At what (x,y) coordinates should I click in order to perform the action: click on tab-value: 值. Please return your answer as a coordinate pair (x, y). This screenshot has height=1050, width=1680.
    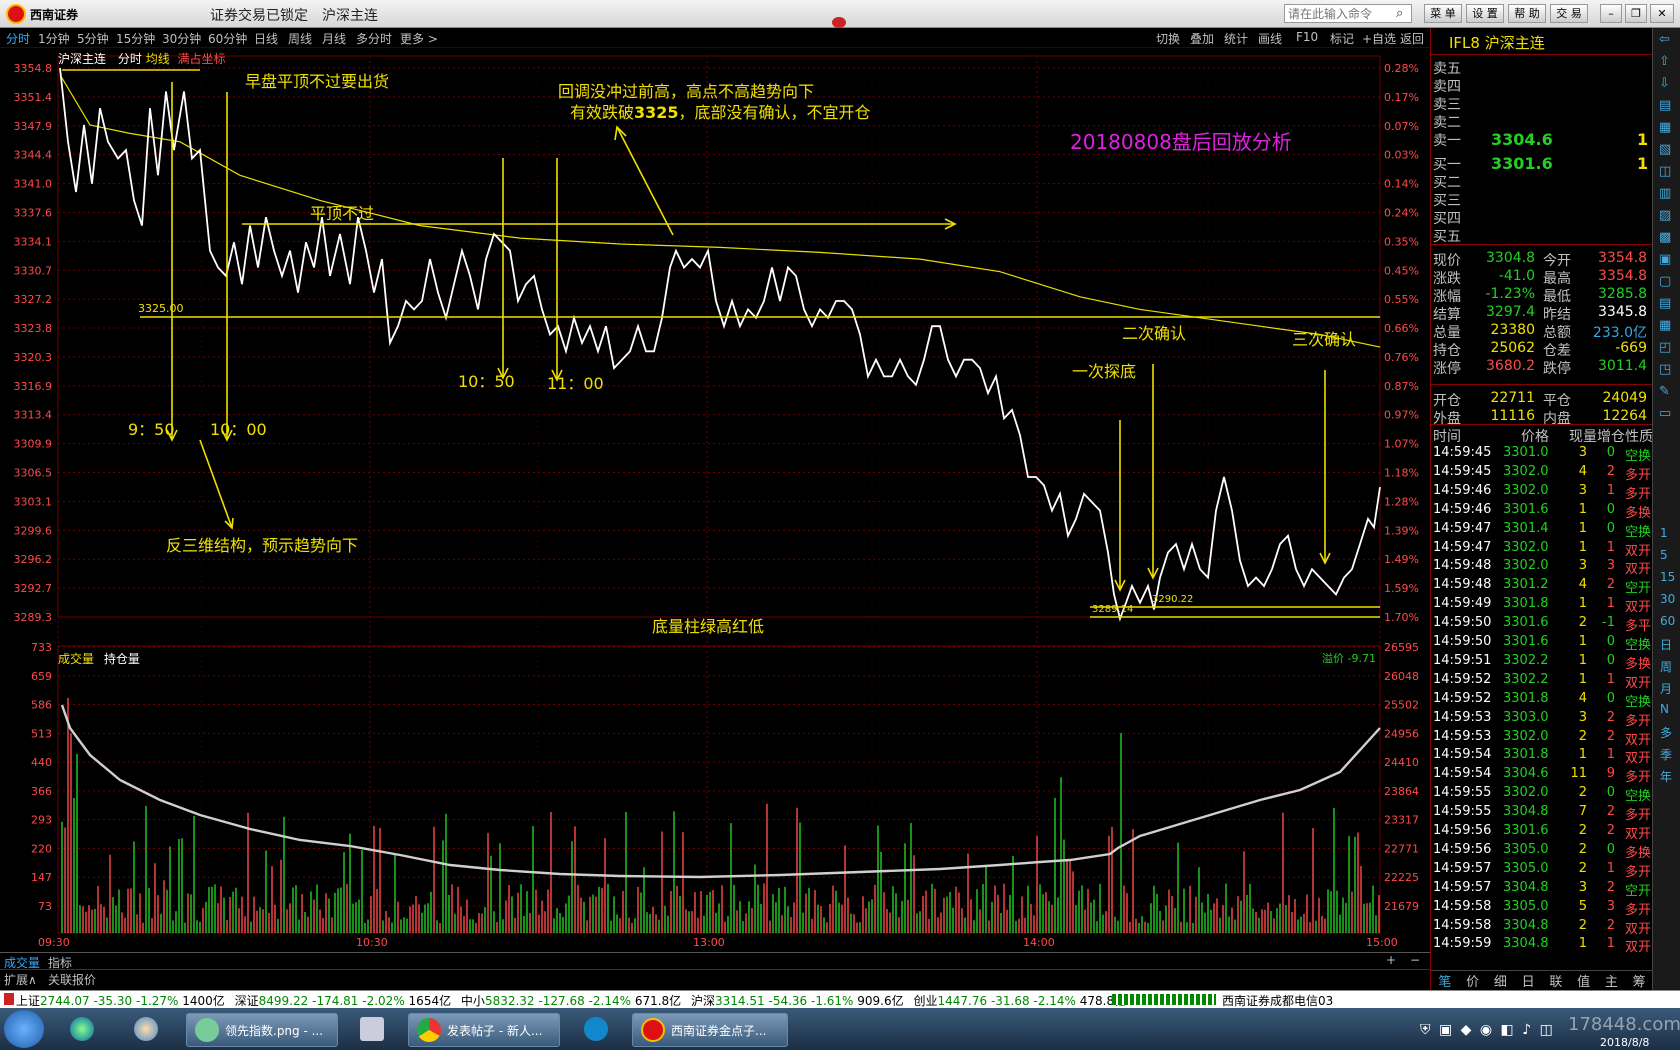
    Looking at the image, I should click on (1583, 980).